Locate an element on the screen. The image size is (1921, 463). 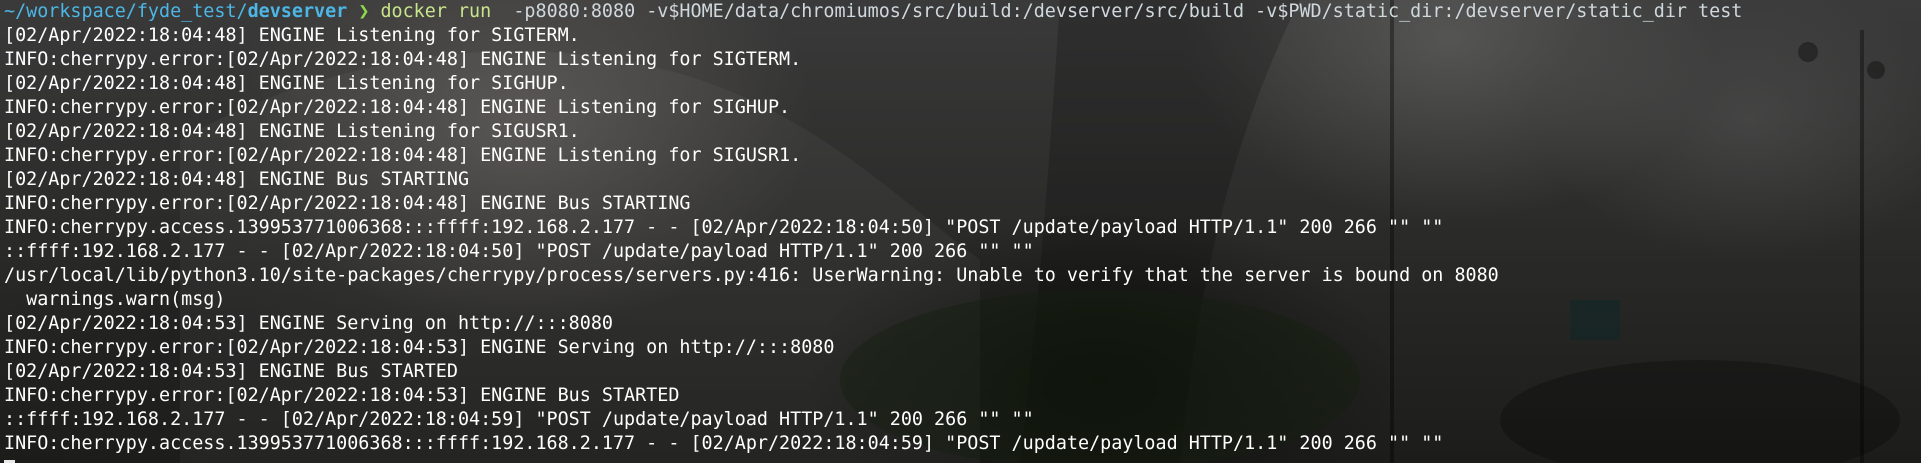
prompt-cwd: devserver is located at coordinates (297, 11).